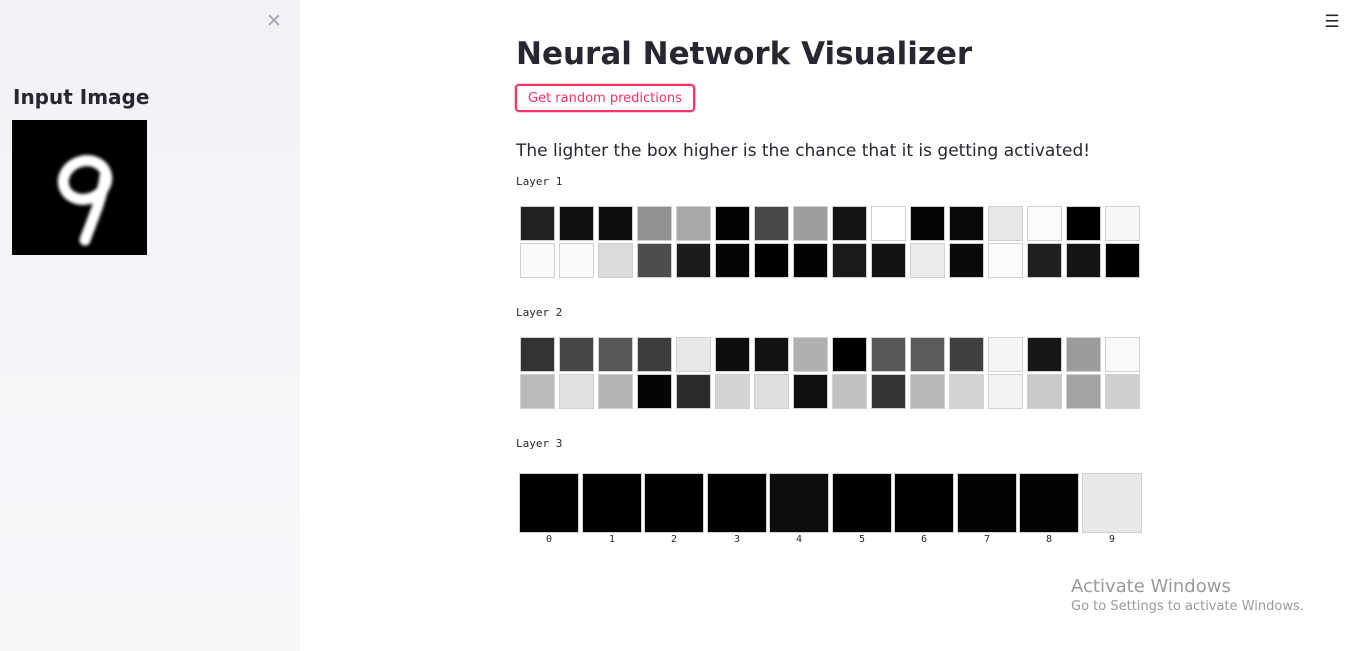 The image size is (1356, 651). Describe the element at coordinates (830, 243) in the screenshot. I see `layer-1-grid` at that location.